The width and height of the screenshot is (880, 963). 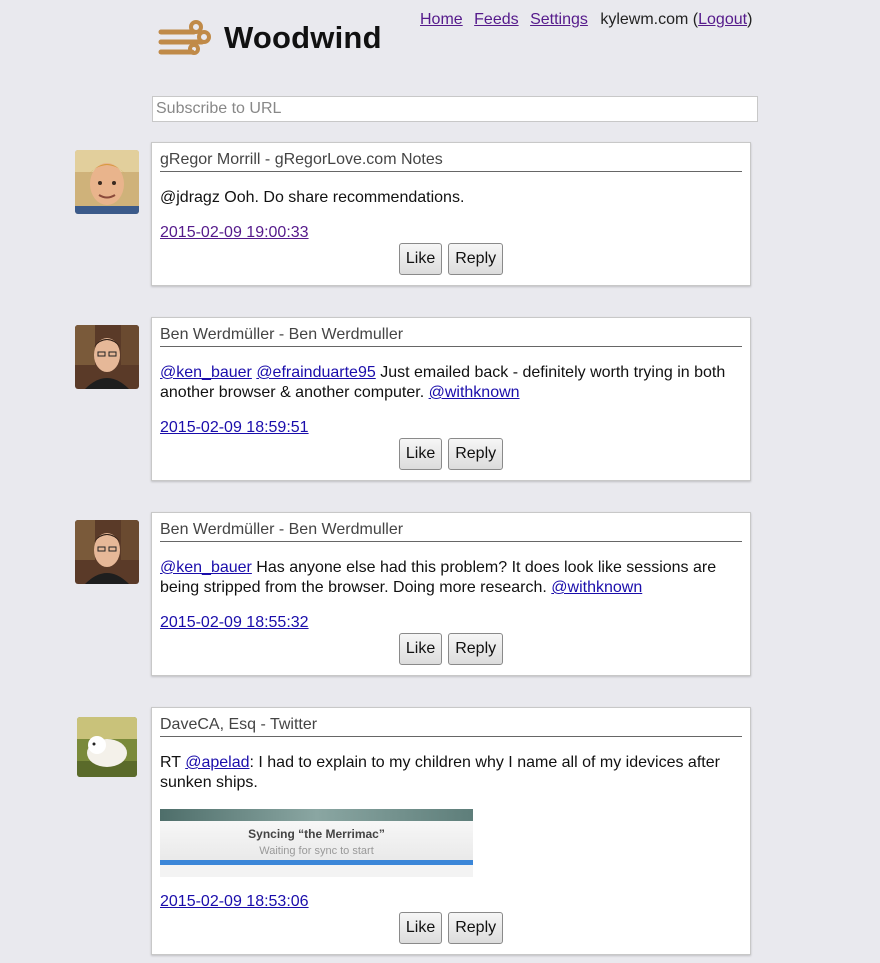 I want to click on entry-timestamp-link: 2015-02-09 19:00:33, so click(x=234, y=233).